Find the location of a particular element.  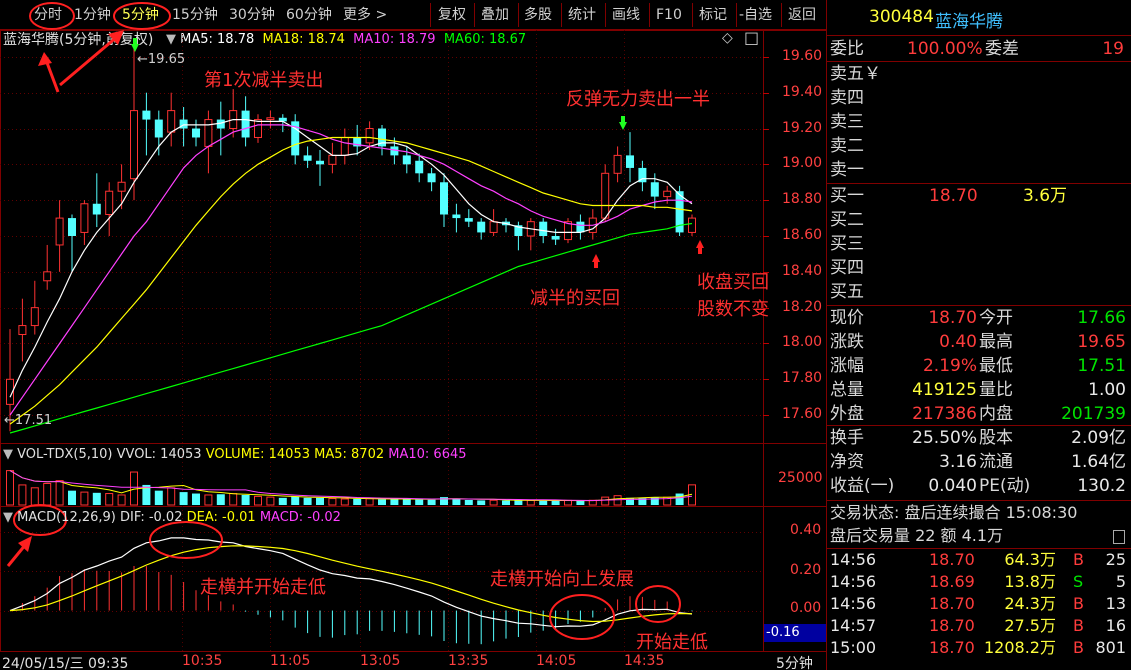

stat-value: 1.00 is located at coordinates (1107, 390).